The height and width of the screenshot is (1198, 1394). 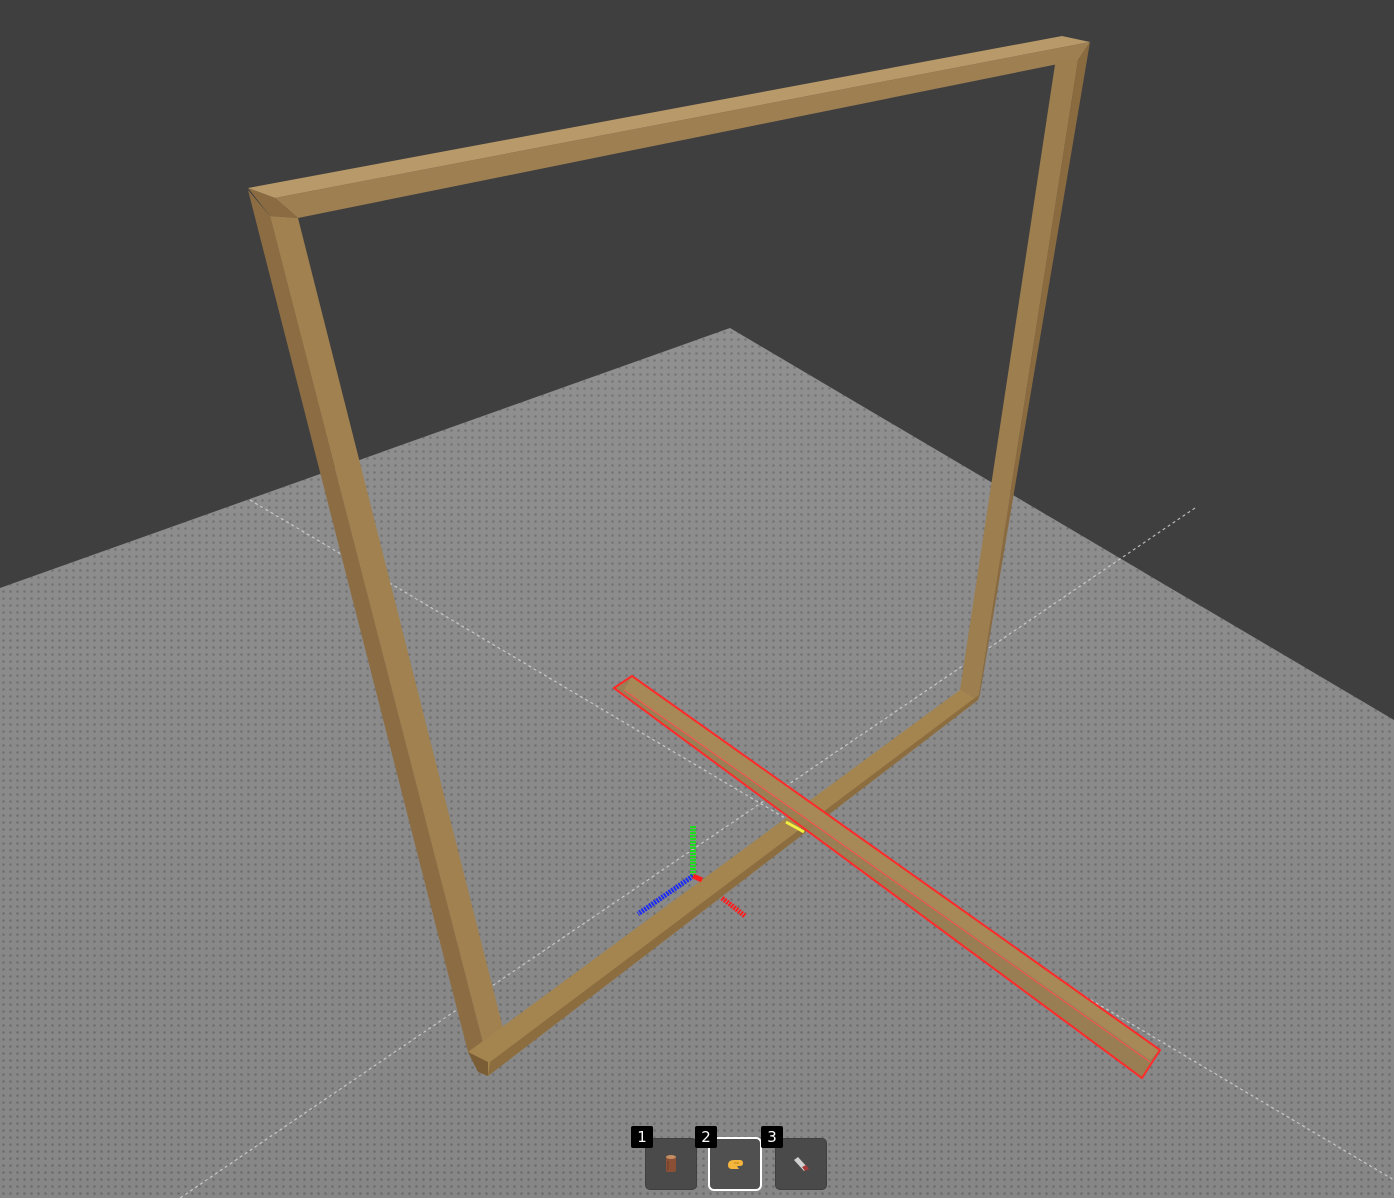 What do you see at coordinates (801, 1164) in the screenshot?
I see `saw-icon` at bounding box center [801, 1164].